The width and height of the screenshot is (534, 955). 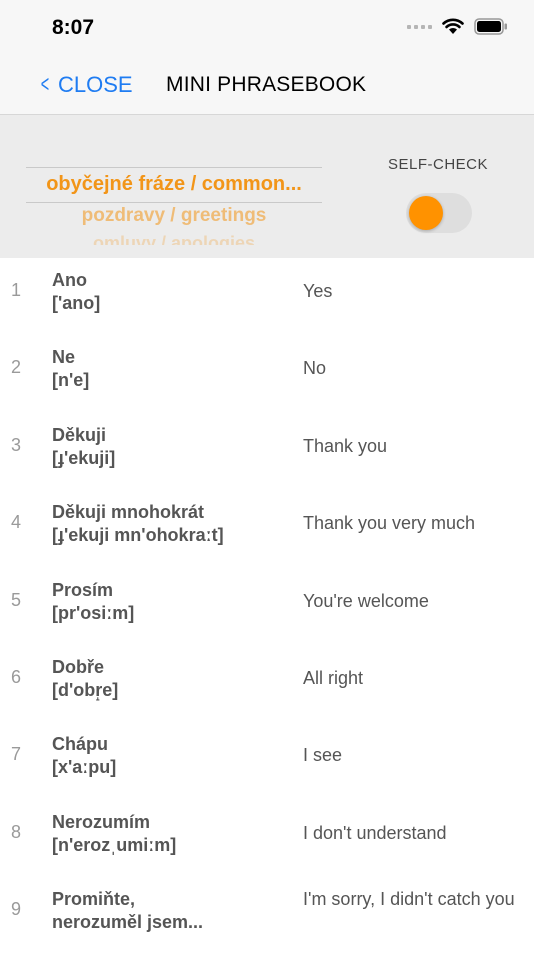 I want to click on english-translation: I'm sorry, I didn't catch you, so click(x=409, y=899).